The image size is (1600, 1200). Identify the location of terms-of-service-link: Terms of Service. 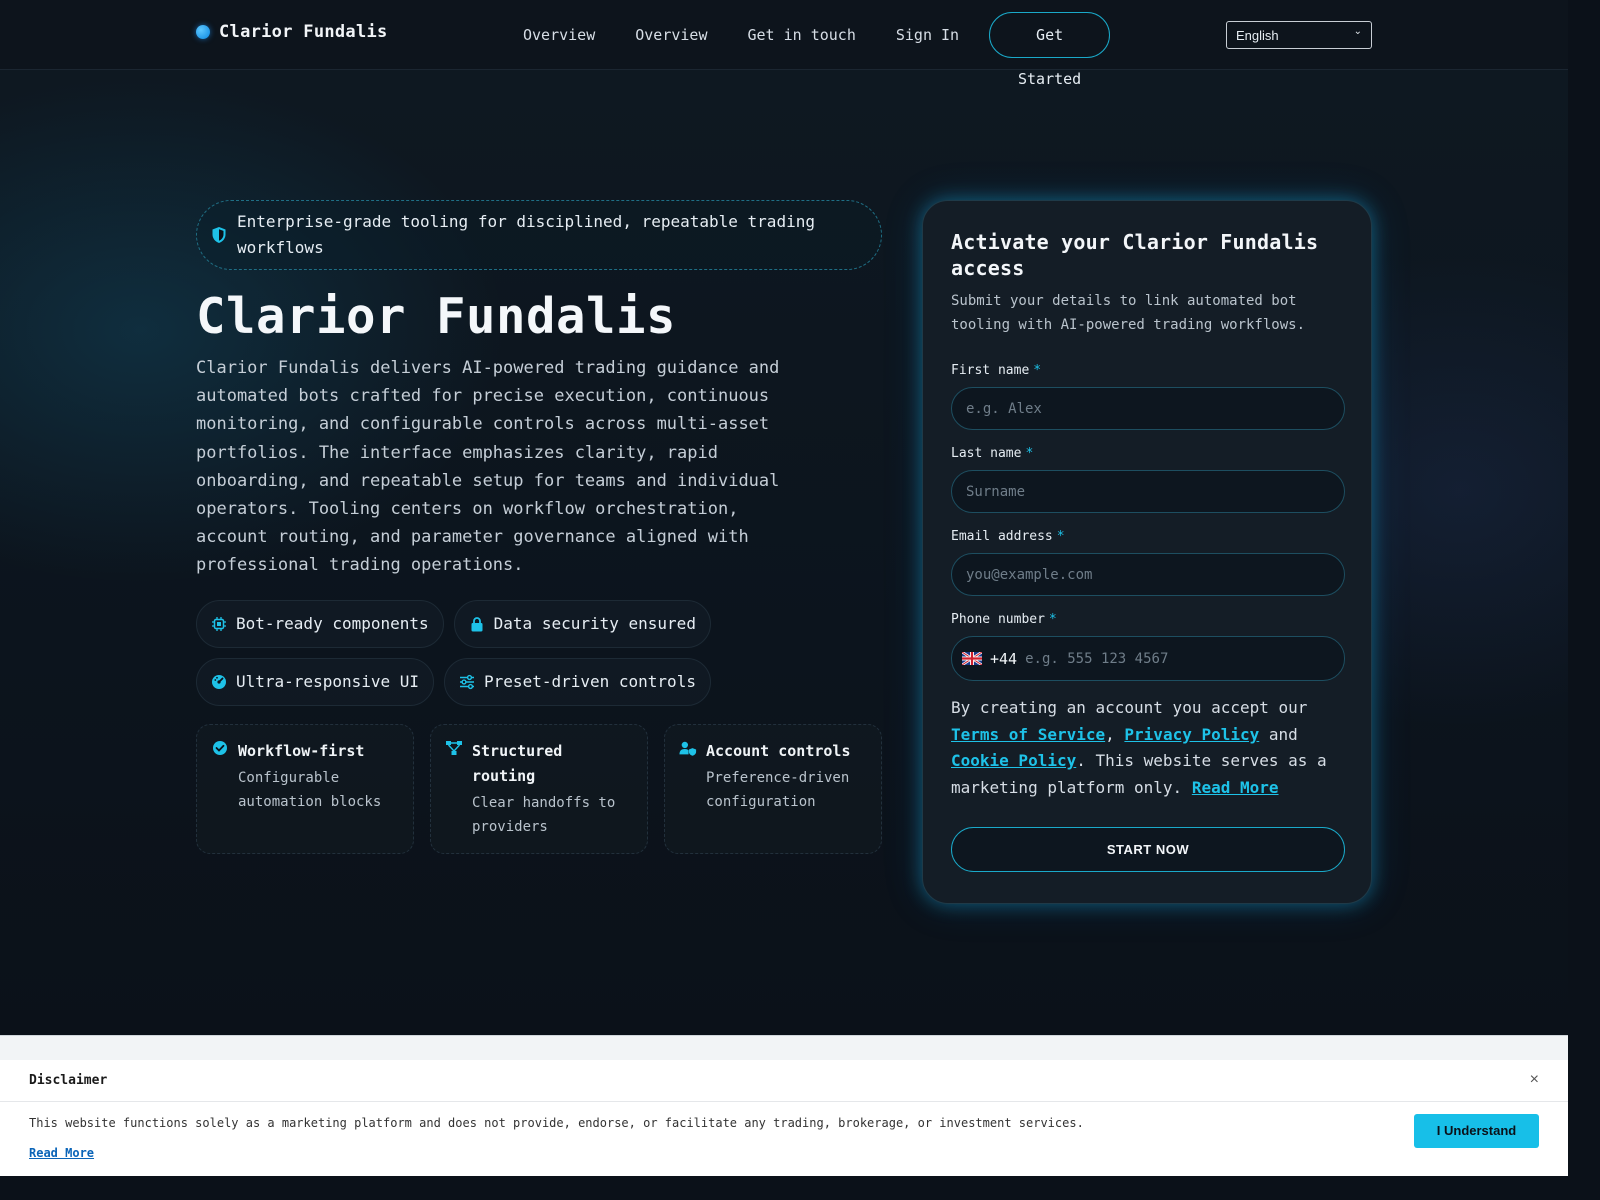
(1028, 734).